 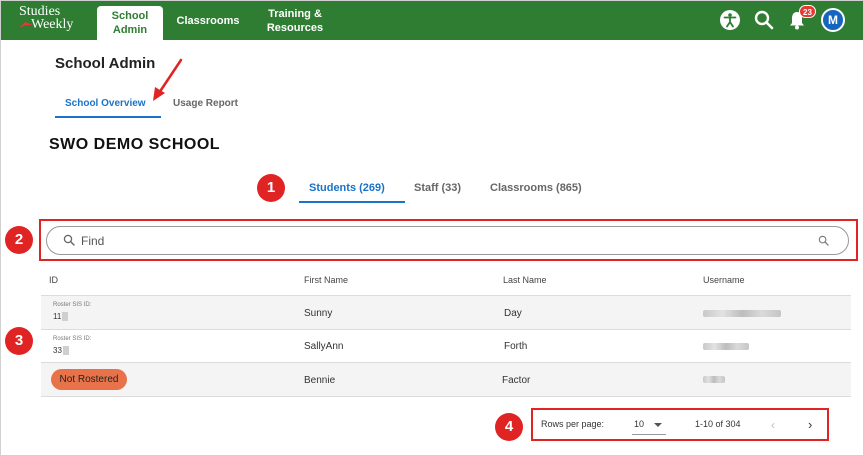 What do you see at coordinates (513, 313) in the screenshot?
I see `last-name-cell: Day` at bounding box center [513, 313].